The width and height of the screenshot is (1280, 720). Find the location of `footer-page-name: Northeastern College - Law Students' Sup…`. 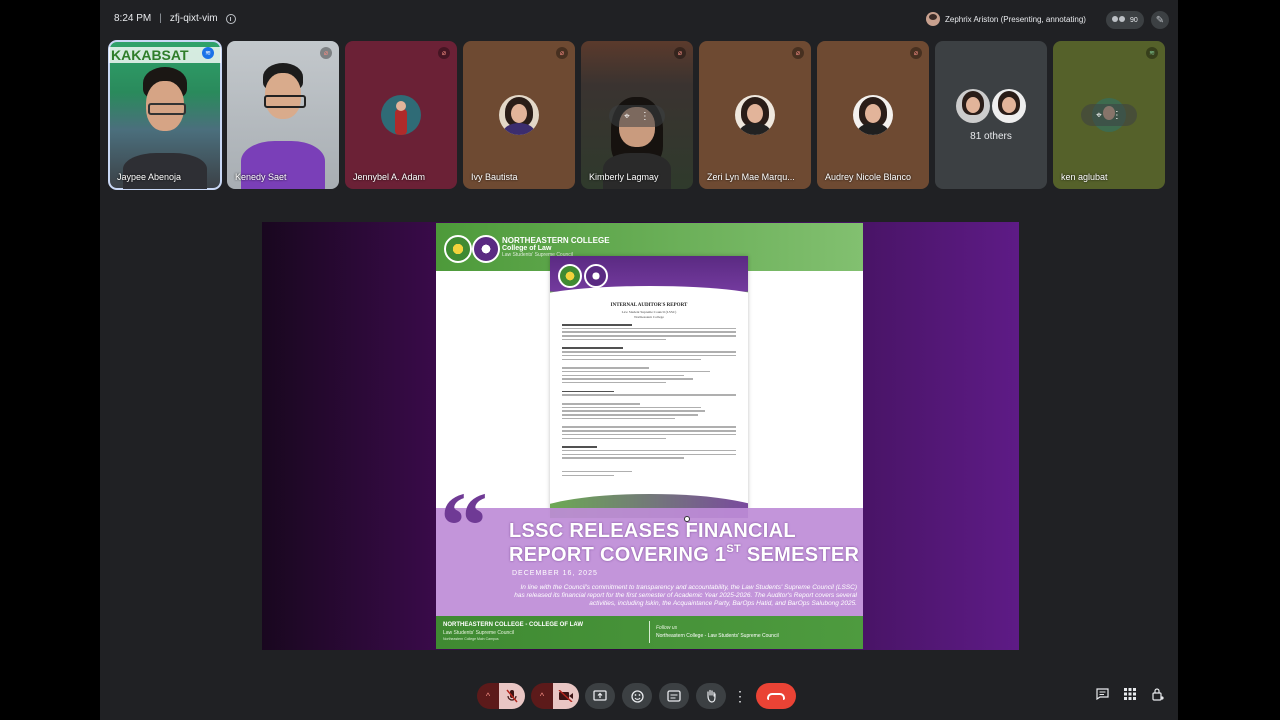

footer-page-name: Northeastern College - Law Students' Sup… is located at coordinates (717, 636).